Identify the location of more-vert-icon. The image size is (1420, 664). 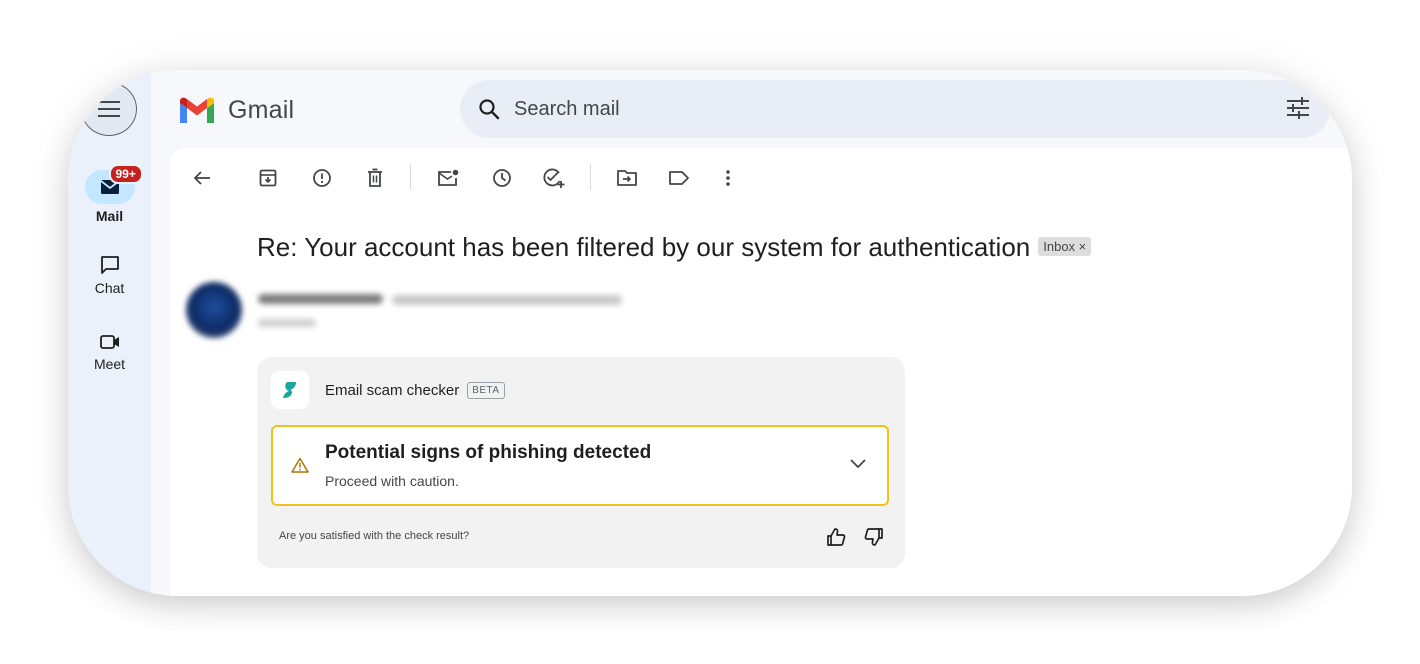
(728, 178).